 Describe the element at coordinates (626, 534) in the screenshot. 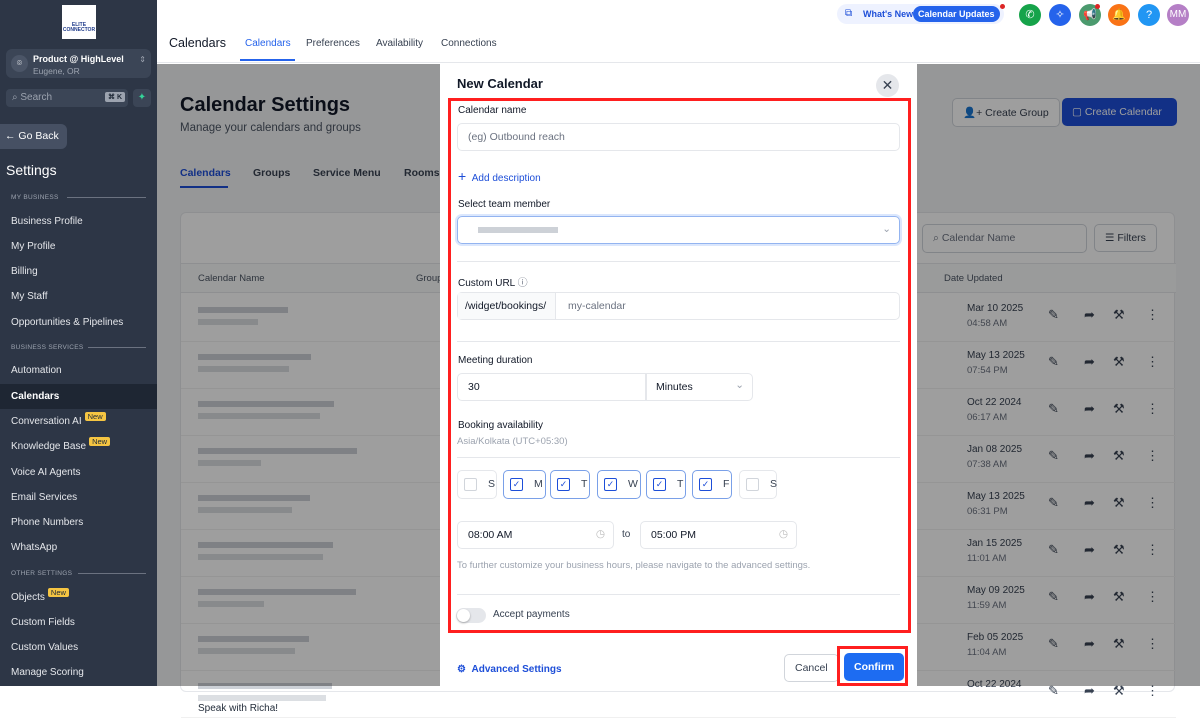

I see `to-label: to` at that location.